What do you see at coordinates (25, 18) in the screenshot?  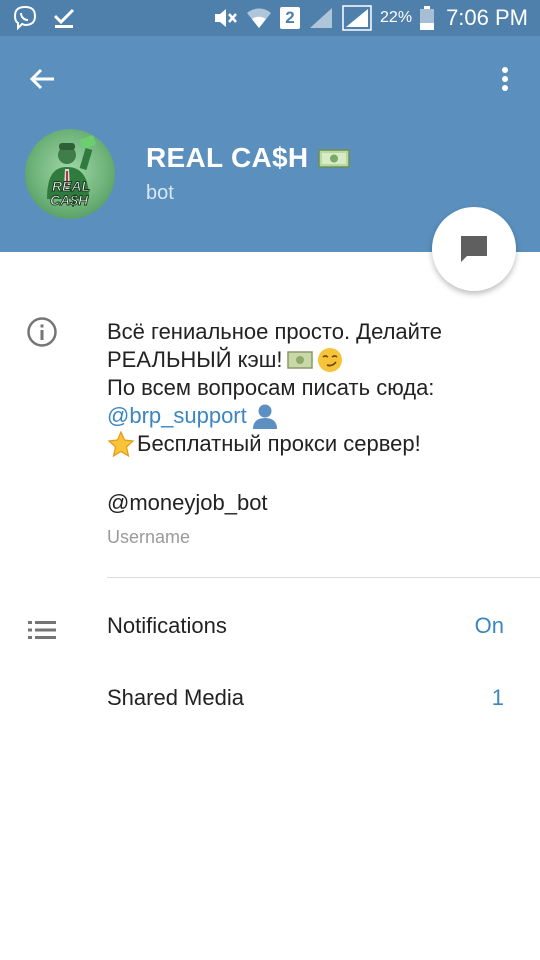 I see `viber-icon` at bounding box center [25, 18].